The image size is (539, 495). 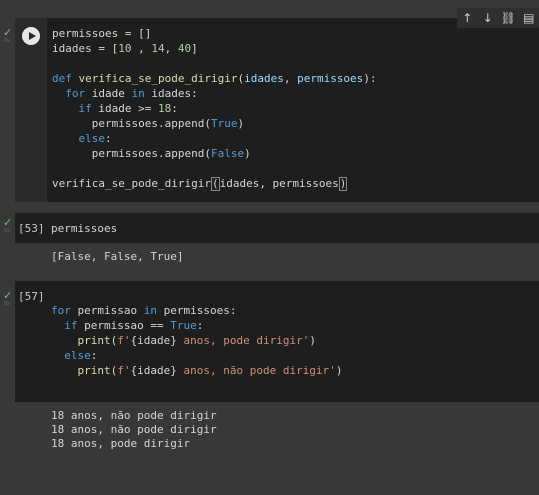 I want to click on play-icon, so click(x=32, y=36).